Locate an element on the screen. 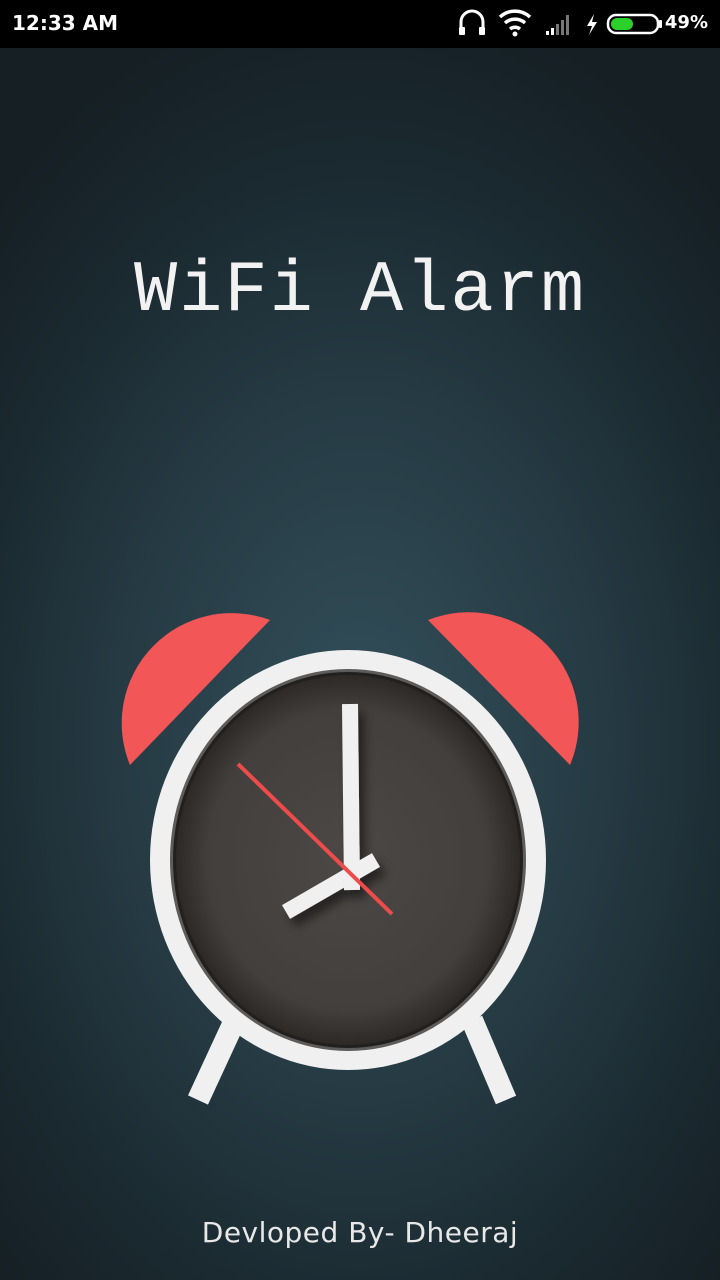 Image resolution: width=720 pixels, height=1280 pixels. battery-icon is located at coordinates (634, 24).